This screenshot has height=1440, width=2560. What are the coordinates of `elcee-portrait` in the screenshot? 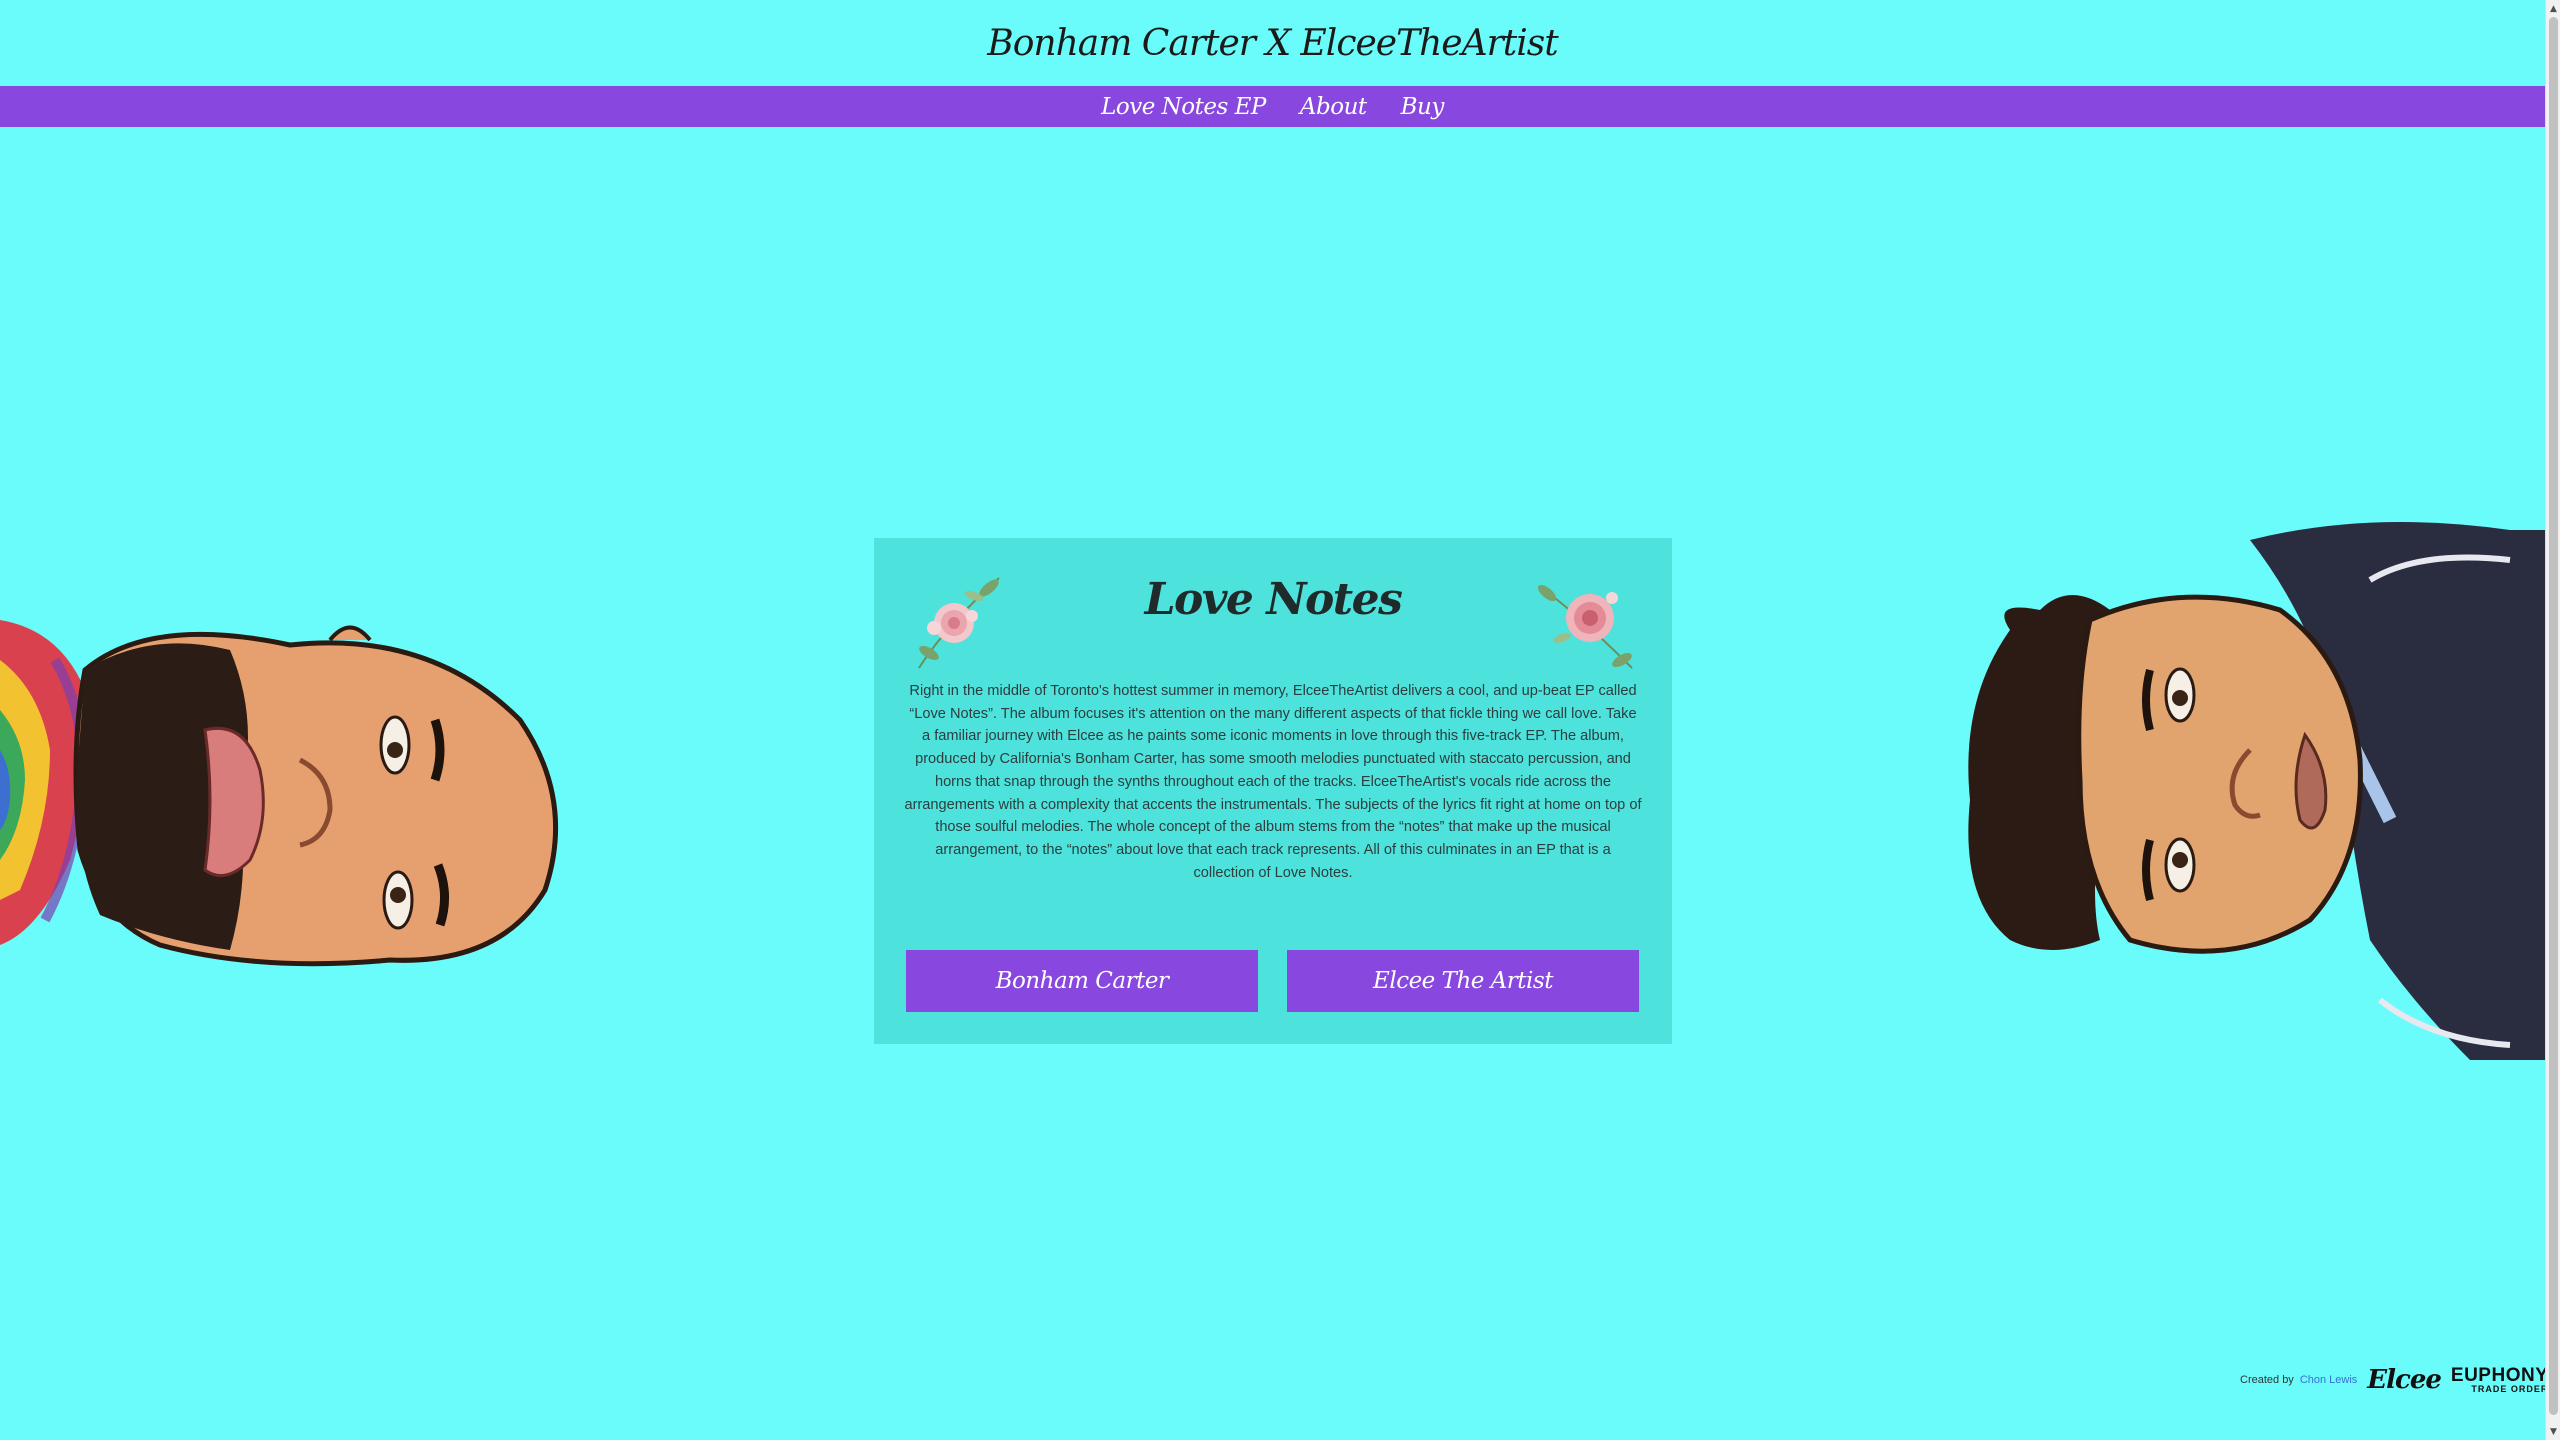 It's located at (2256, 791).